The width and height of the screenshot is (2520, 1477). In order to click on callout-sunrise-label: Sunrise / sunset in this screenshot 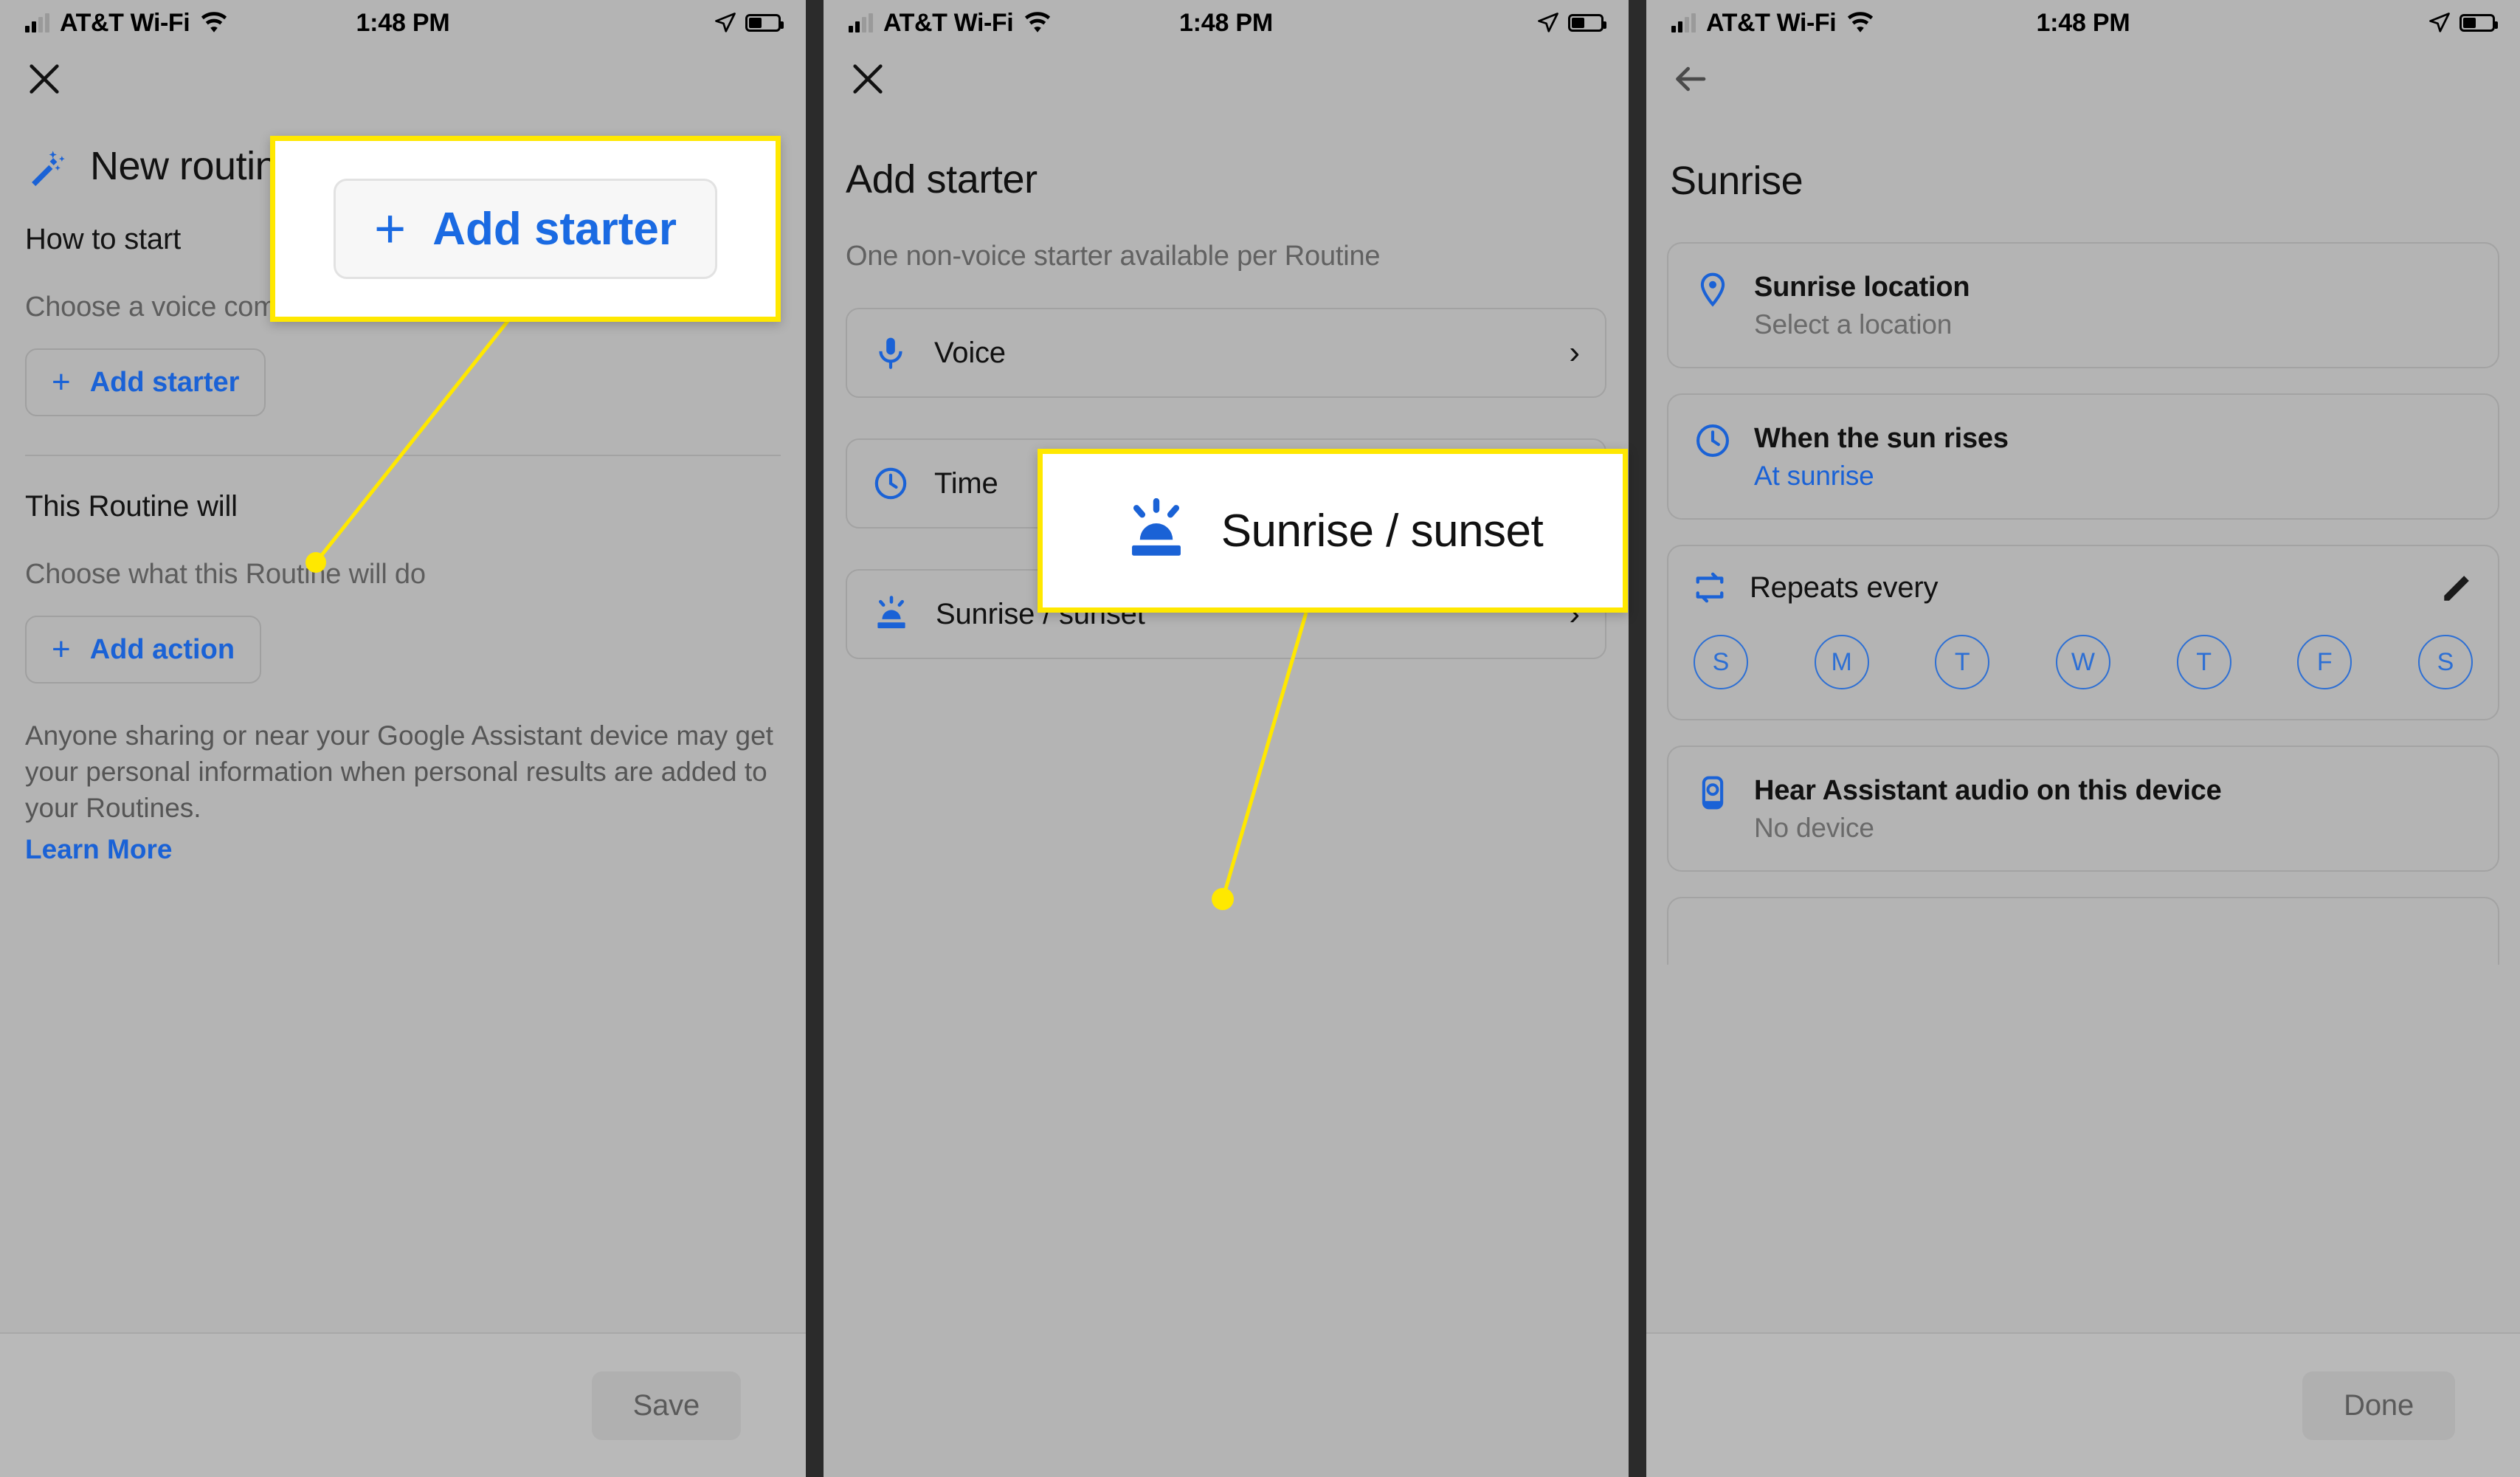, I will do `click(1383, 531)`.